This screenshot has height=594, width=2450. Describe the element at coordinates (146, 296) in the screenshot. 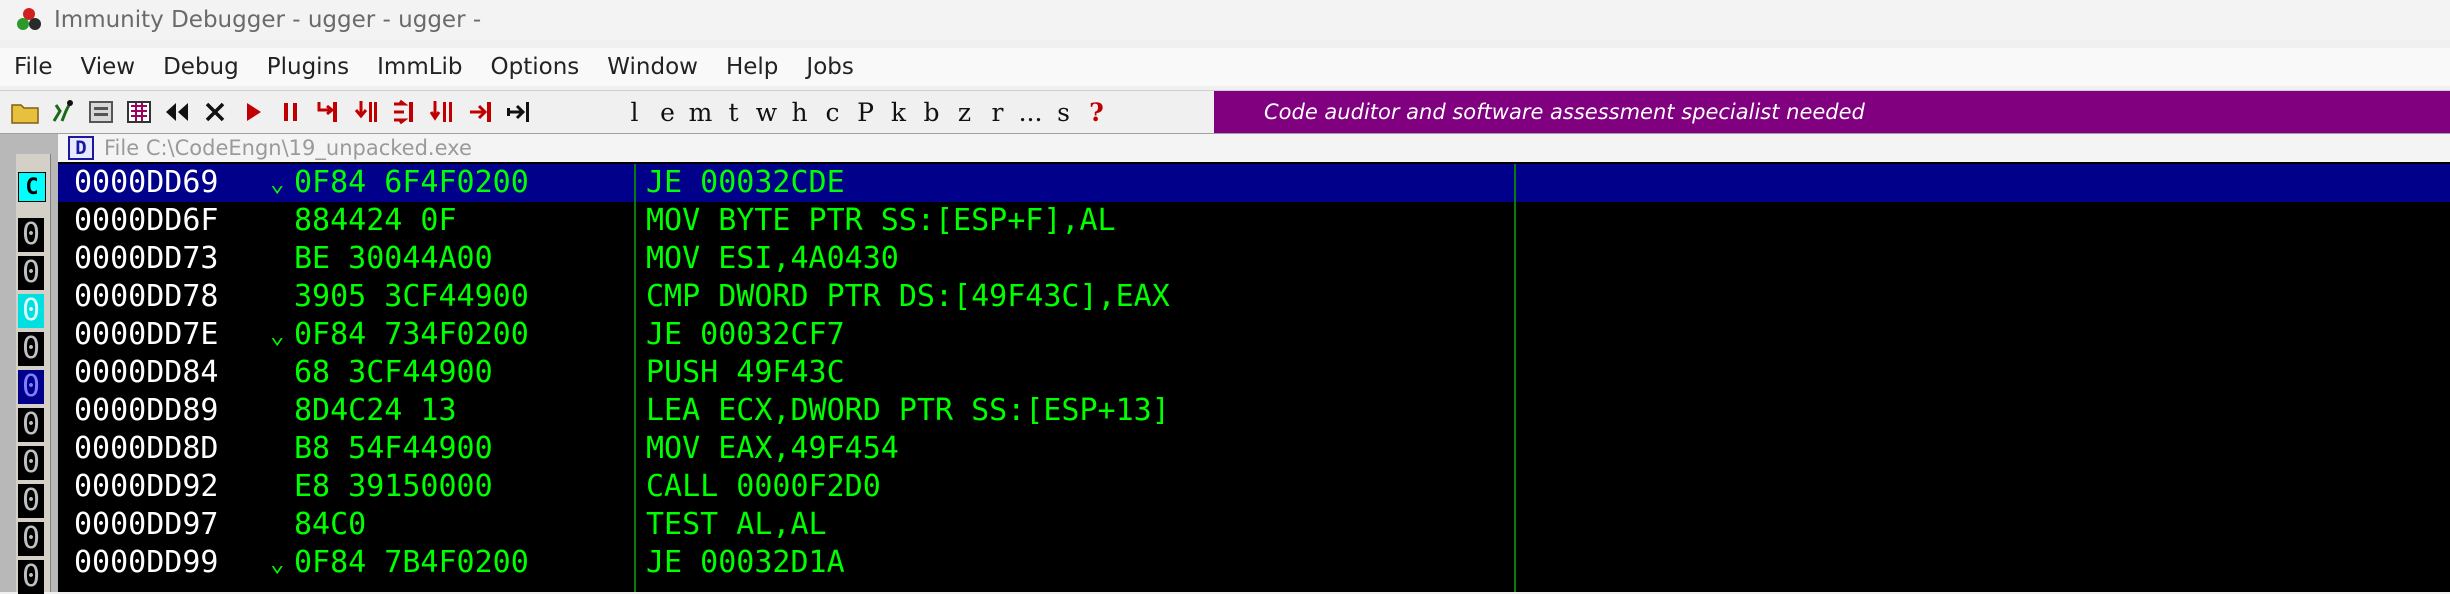

I see `instruction-address: 0000DD78` at that location.